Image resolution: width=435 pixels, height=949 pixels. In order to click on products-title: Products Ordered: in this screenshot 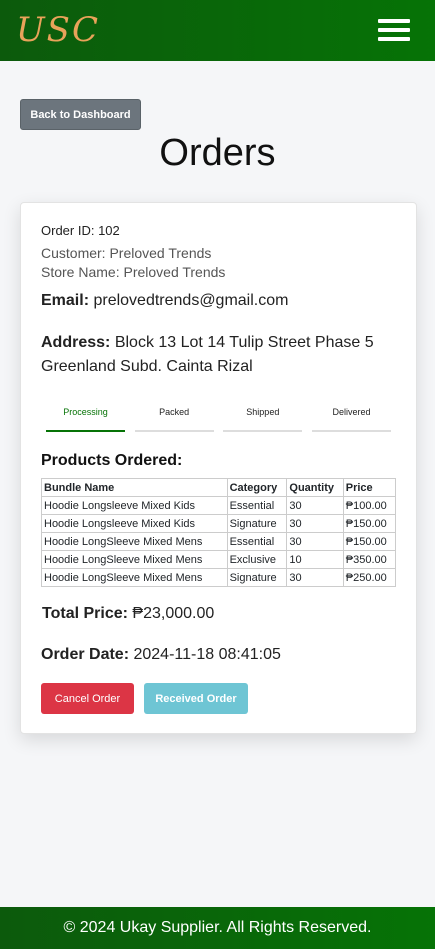, I will do `click(112, 460)`.